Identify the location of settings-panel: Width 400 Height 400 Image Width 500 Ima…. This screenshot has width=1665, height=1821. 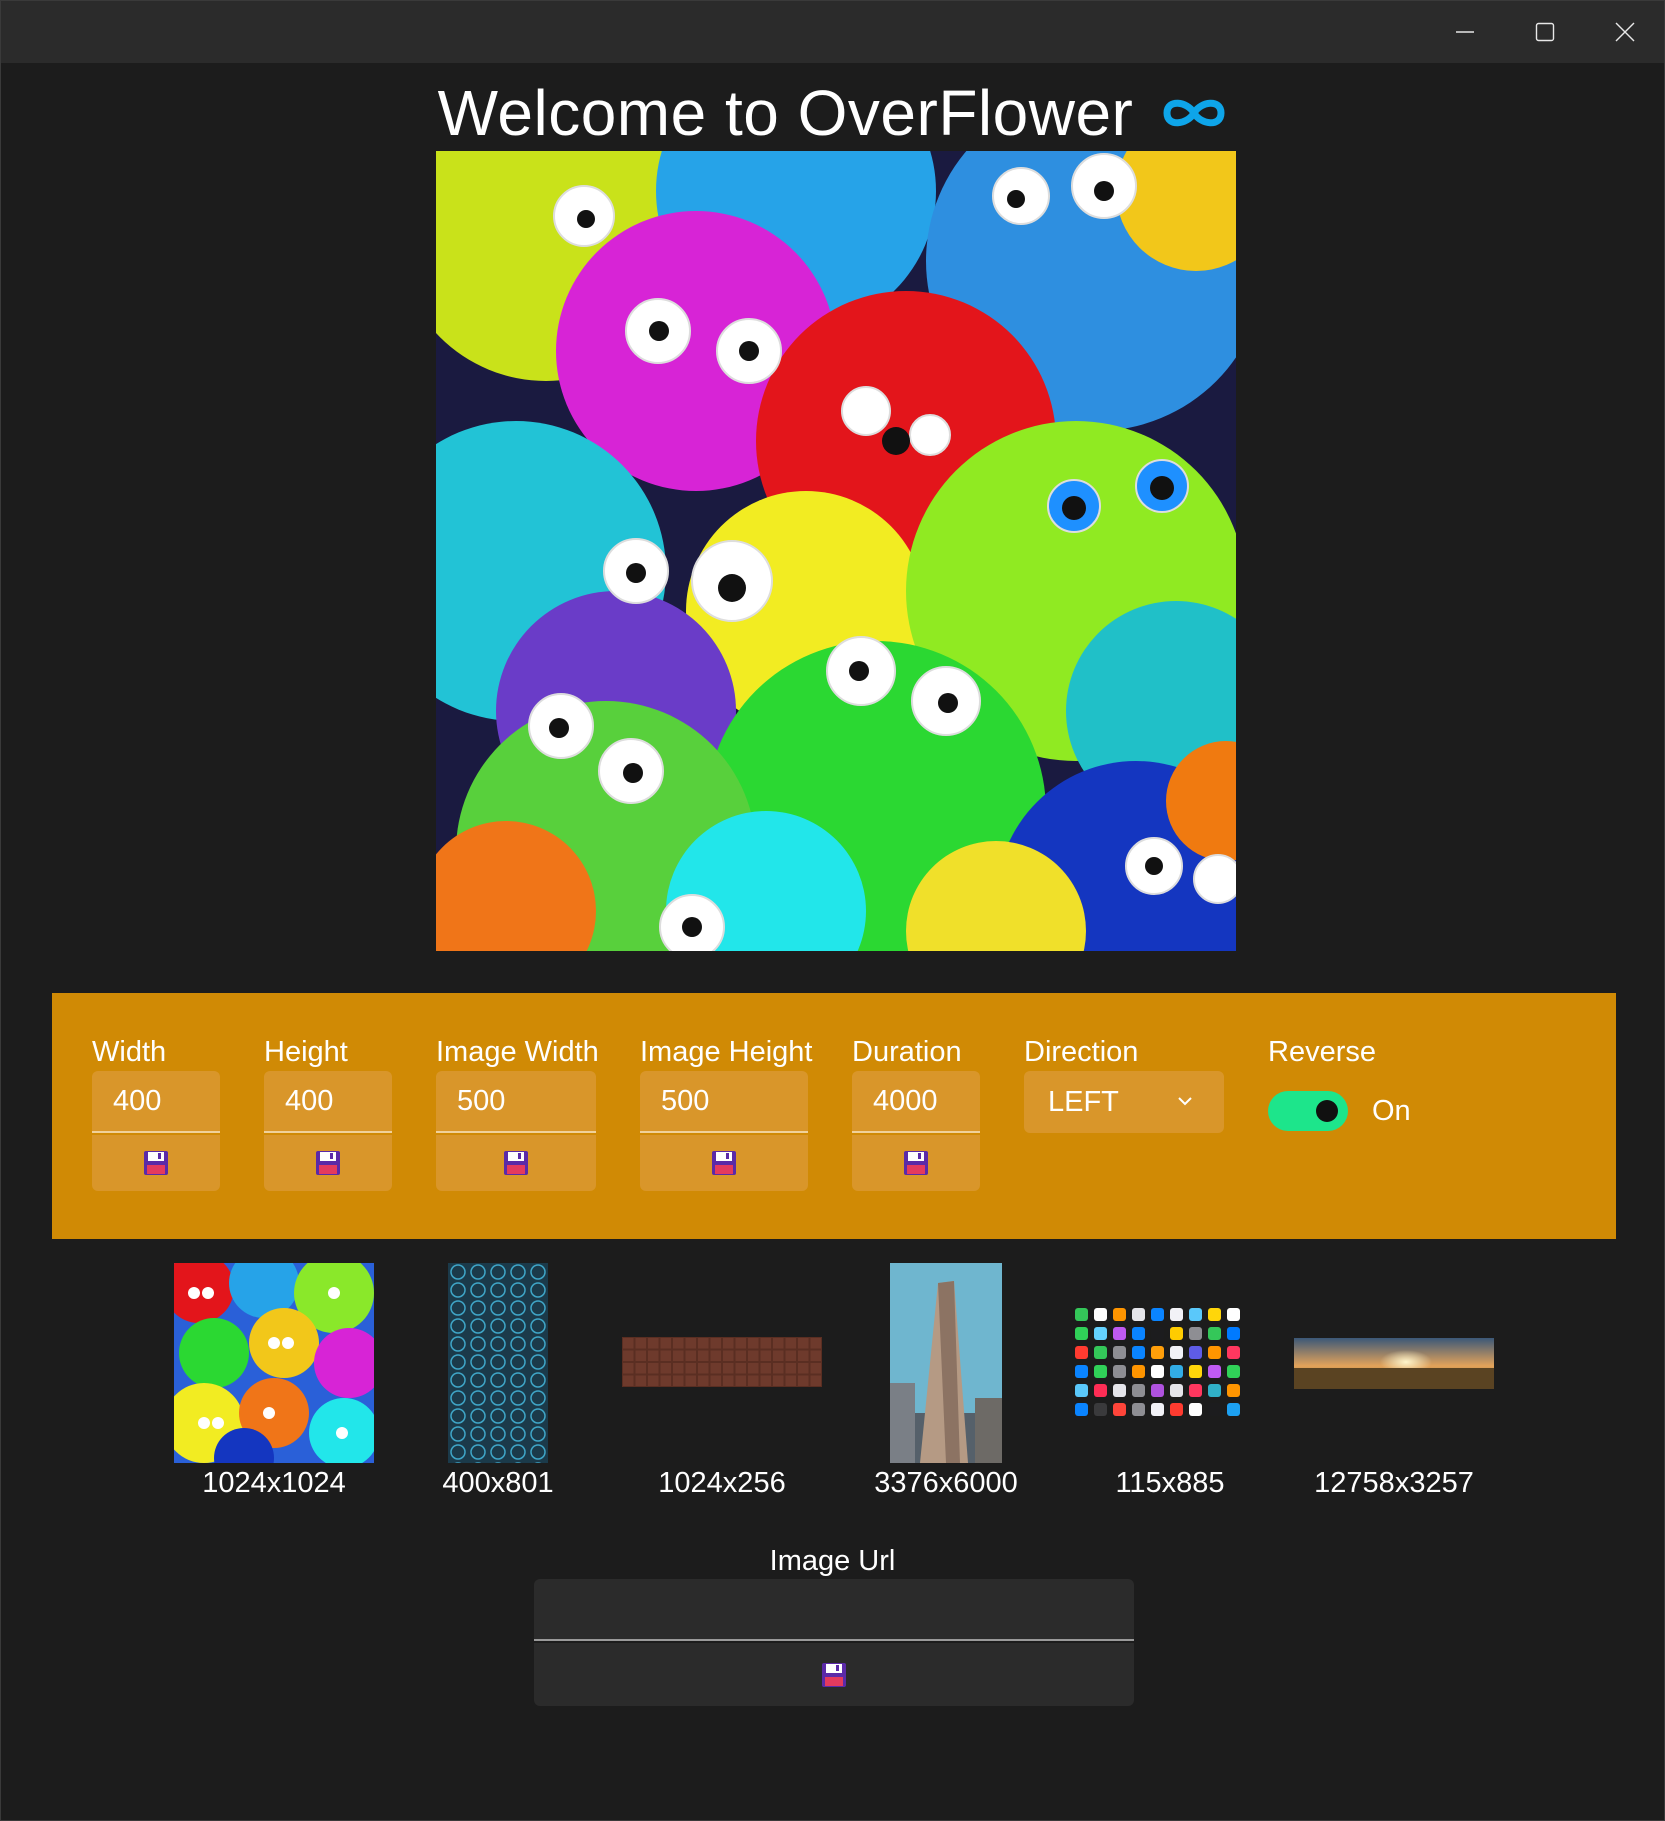
(834, 1116).